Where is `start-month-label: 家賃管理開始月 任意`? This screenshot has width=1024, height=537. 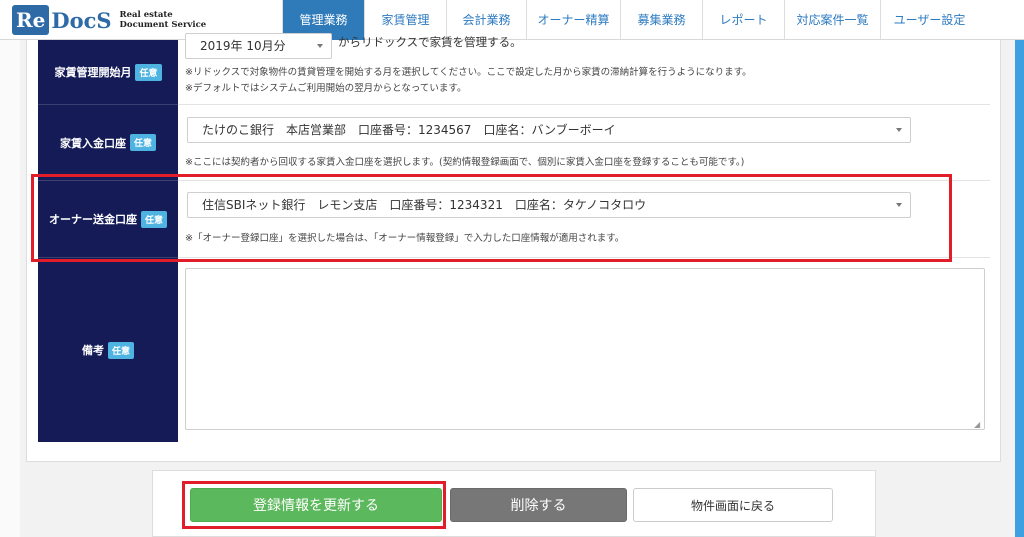 start-month-label: 家賃管理開始月 任意 is located at coordinates (108, 72).